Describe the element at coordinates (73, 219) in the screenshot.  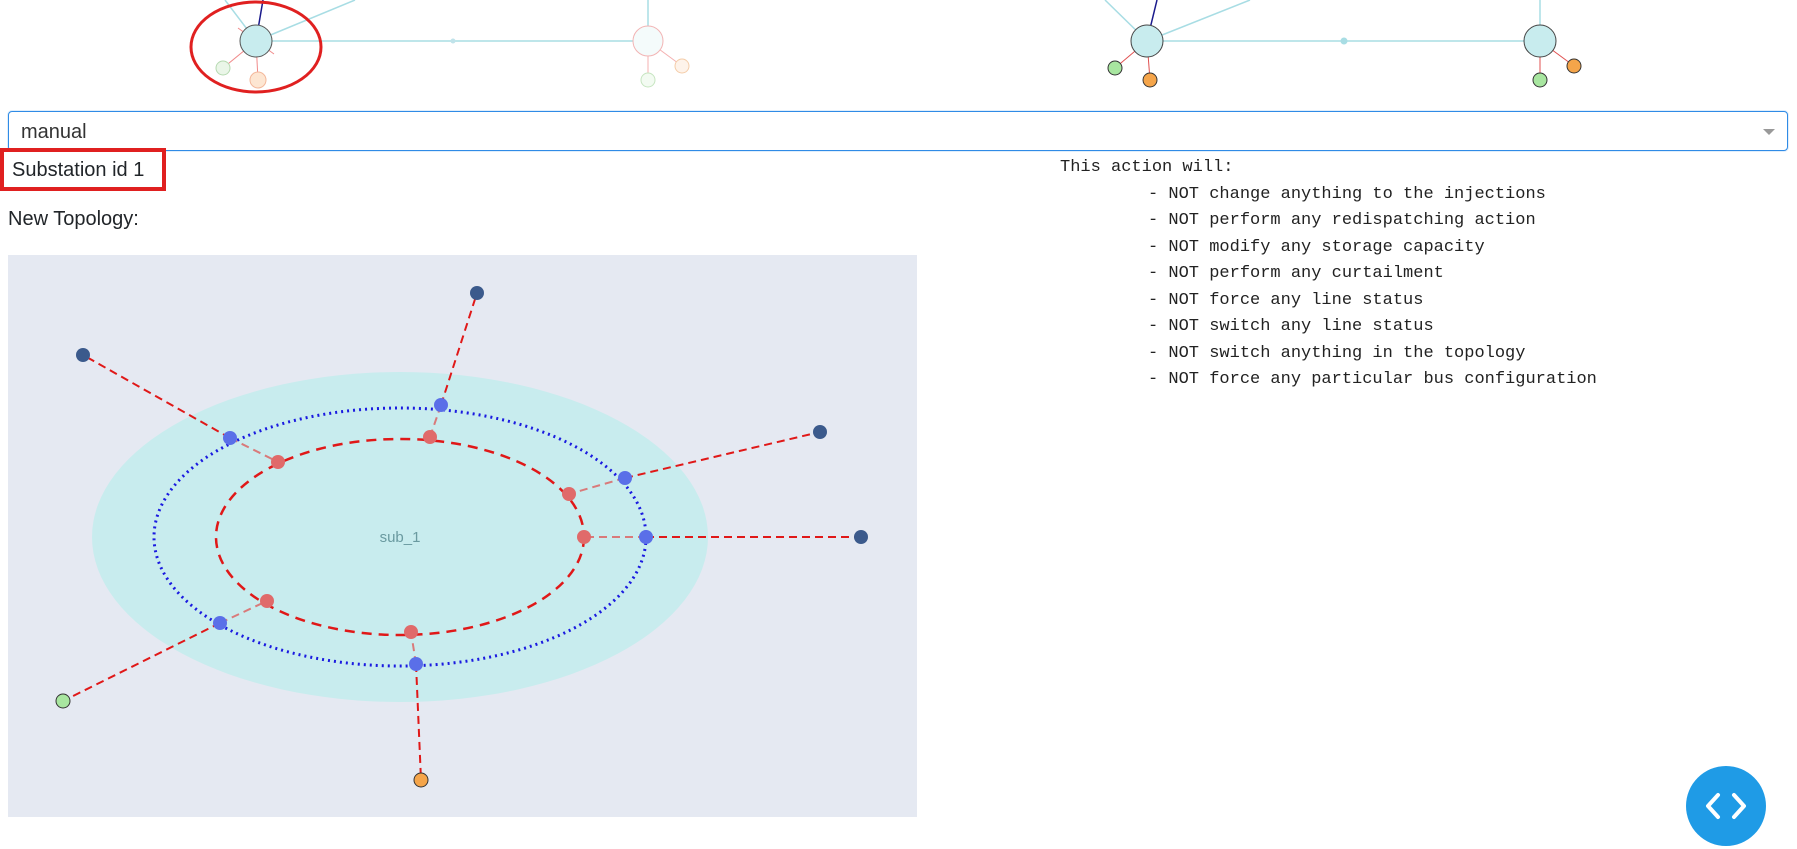
I see `topology-title: New Topology:` at that location.